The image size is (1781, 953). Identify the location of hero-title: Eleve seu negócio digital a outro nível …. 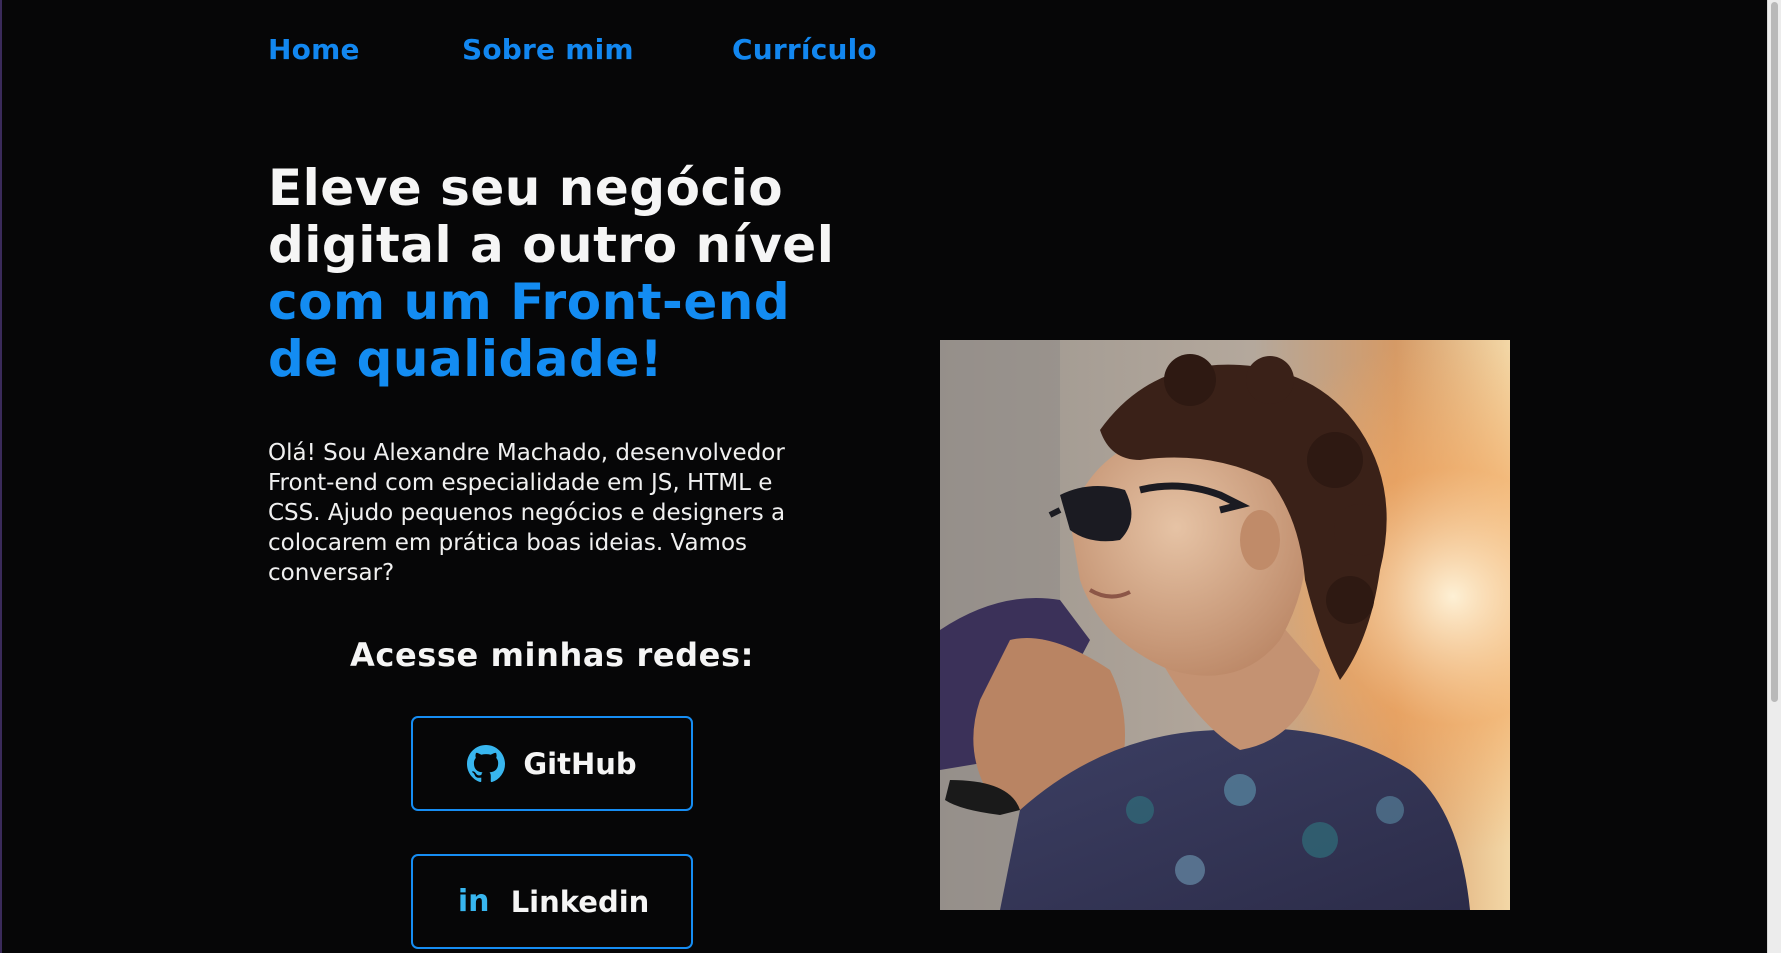
(578, 274).